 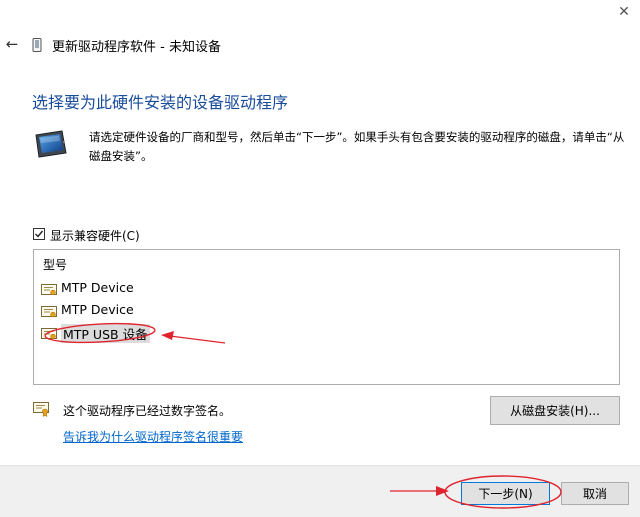 I want to click on show-compatible-label: 显示兼容硬件(C), so click(x=95, y=235).